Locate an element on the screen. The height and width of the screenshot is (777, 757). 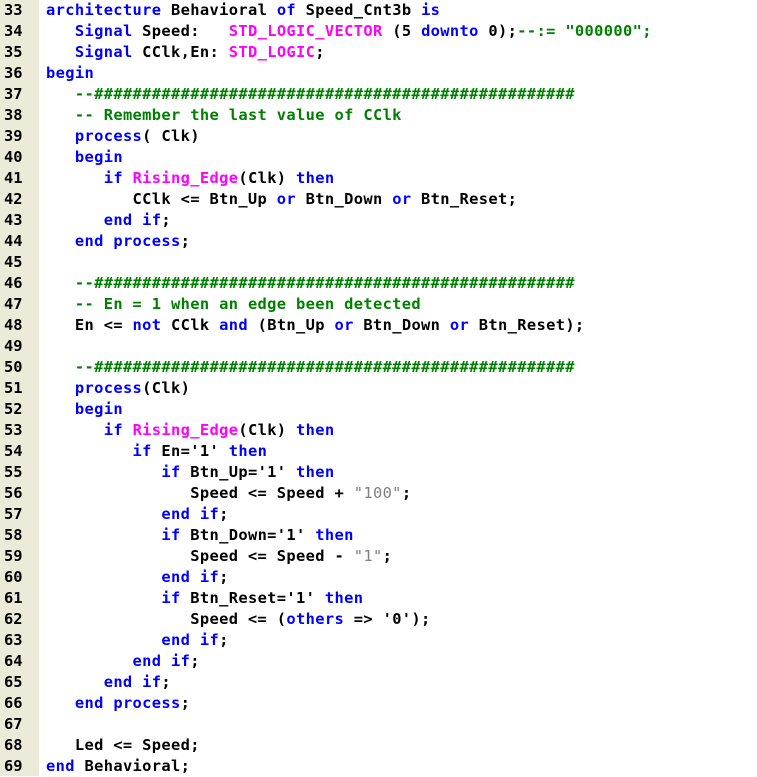
line-number: 39 is located at coordinates (13, 136).